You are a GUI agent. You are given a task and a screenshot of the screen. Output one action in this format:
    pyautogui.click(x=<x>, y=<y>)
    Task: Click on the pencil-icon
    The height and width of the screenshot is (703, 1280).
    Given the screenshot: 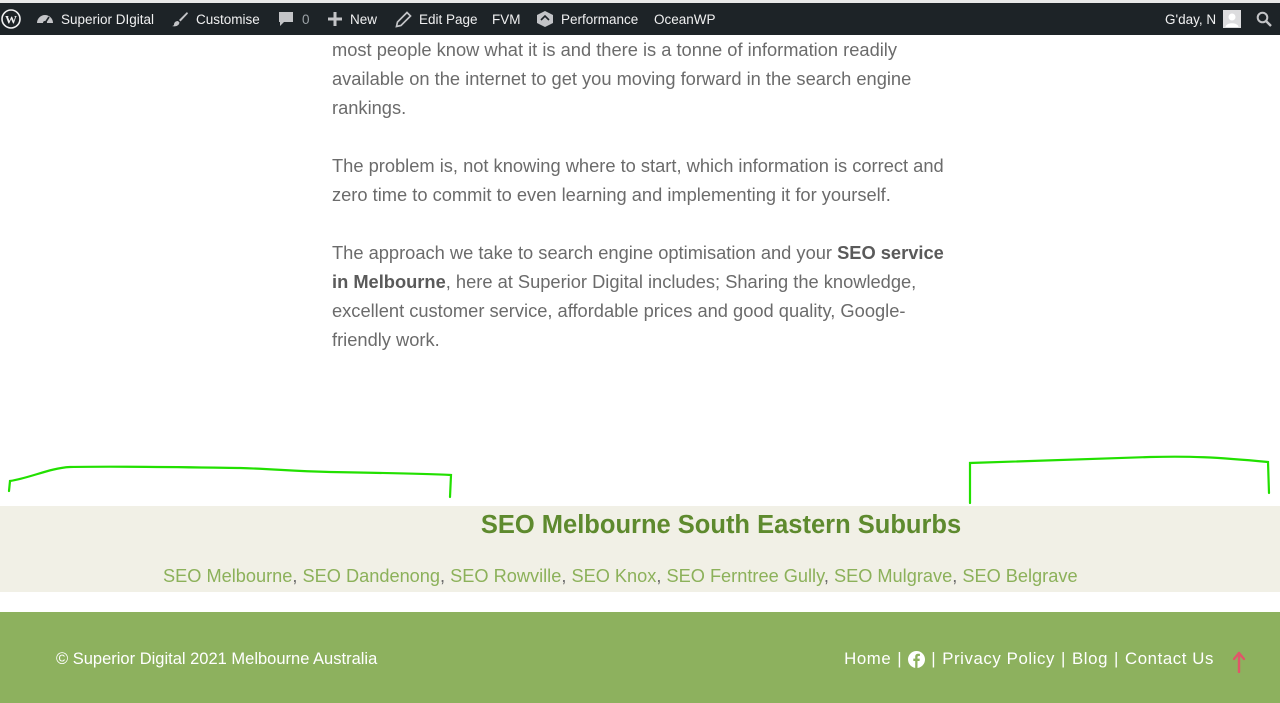 What is the action you would take?
    pyautogui.click(x=403, y=19)
    